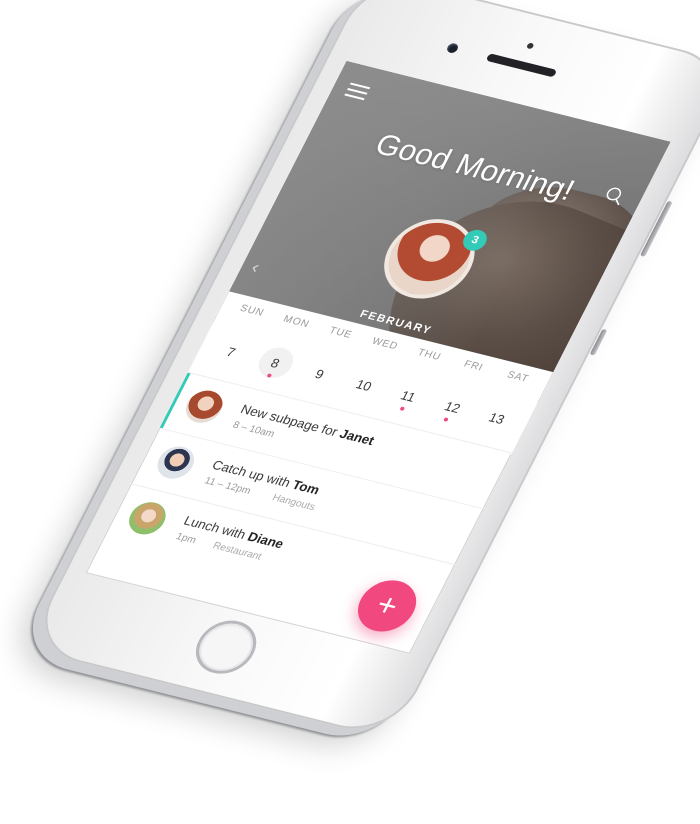 Image resolution: width=700 pixels, height=824 pixels. I want to click on day-number: 9, so click(319, 374).